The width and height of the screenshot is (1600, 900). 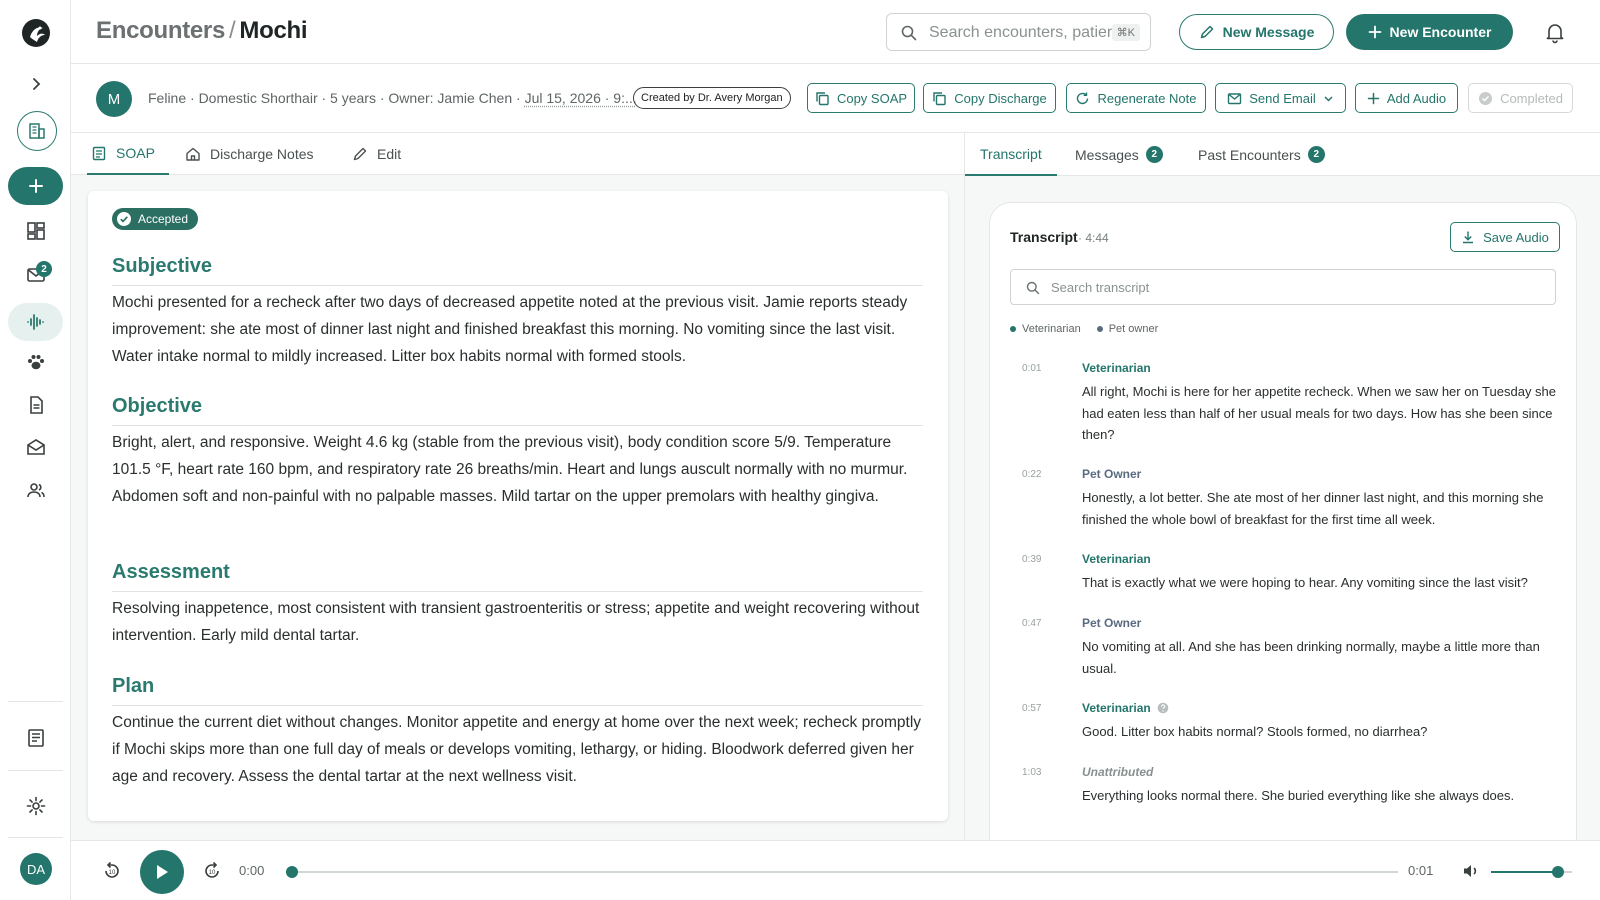 I want to click on rewind-icon: 10, so click(x=112, y=871).